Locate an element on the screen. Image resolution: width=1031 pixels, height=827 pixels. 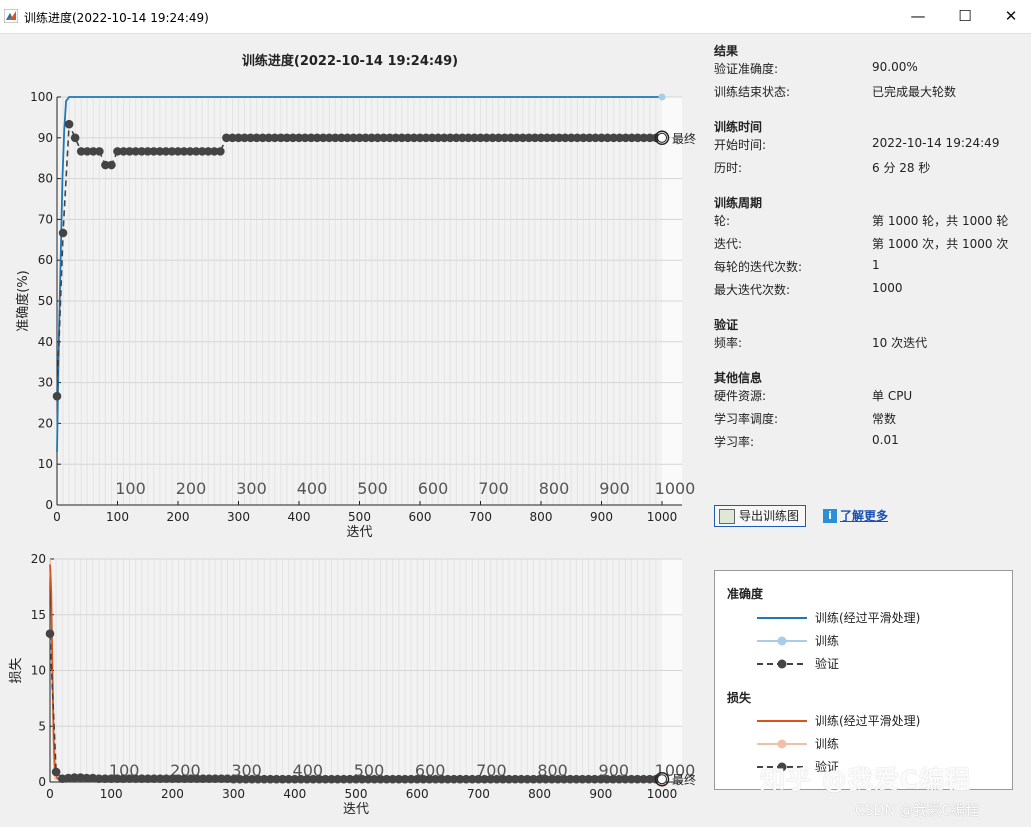
cycle-header: 训练周期 is located at coordinates (738, 203).